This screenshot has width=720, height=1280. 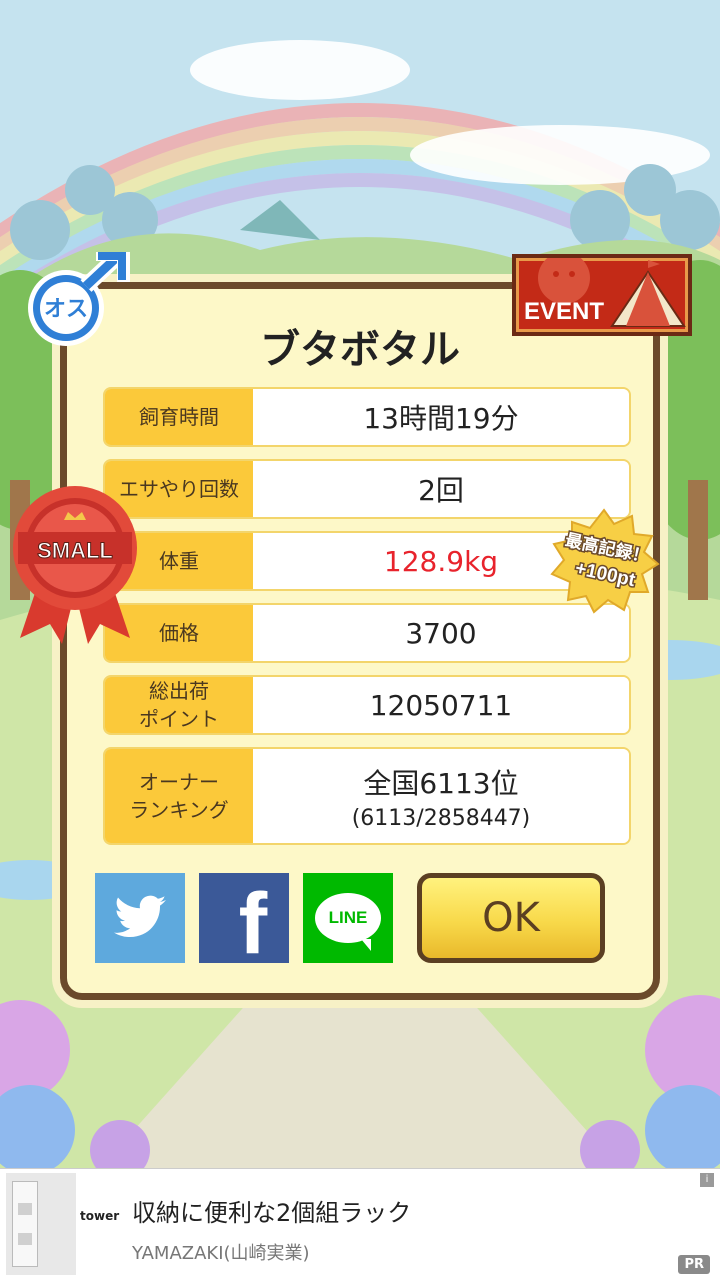 I want to click on ad-banner: tower 収納に便利な2個組ラック YAMAZAKI(山崎実業) i PR, so click(x=360, y=1224).